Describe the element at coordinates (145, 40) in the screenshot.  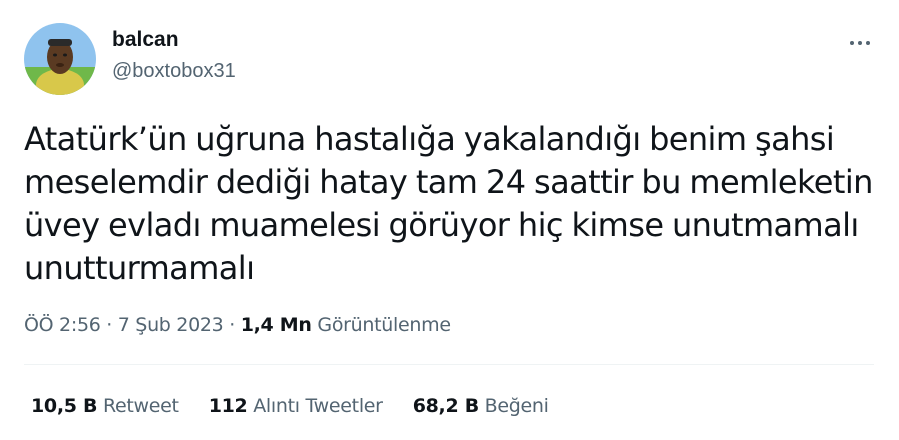
I see `author-display-name: balcan` at that location.